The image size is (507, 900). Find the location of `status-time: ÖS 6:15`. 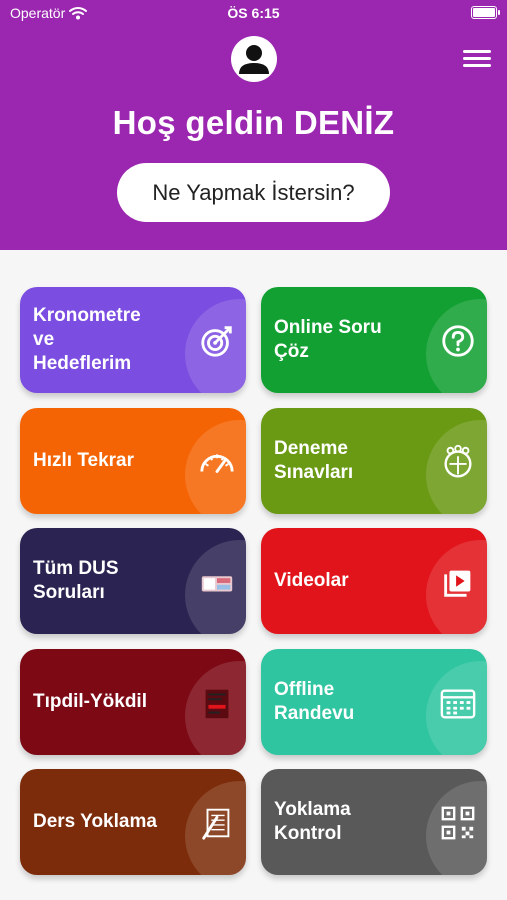

status-time: ÖS 6:15 is located at coordinates (253, 13).